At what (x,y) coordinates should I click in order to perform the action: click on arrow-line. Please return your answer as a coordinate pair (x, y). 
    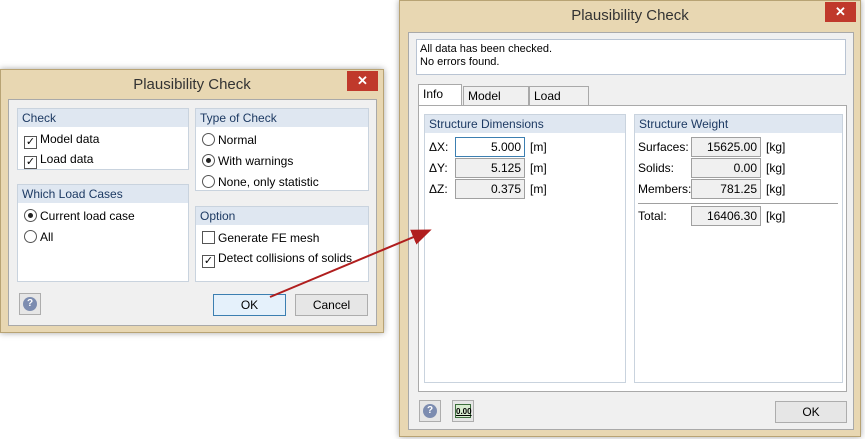
    Looking at the image, I should click on (350, 263).